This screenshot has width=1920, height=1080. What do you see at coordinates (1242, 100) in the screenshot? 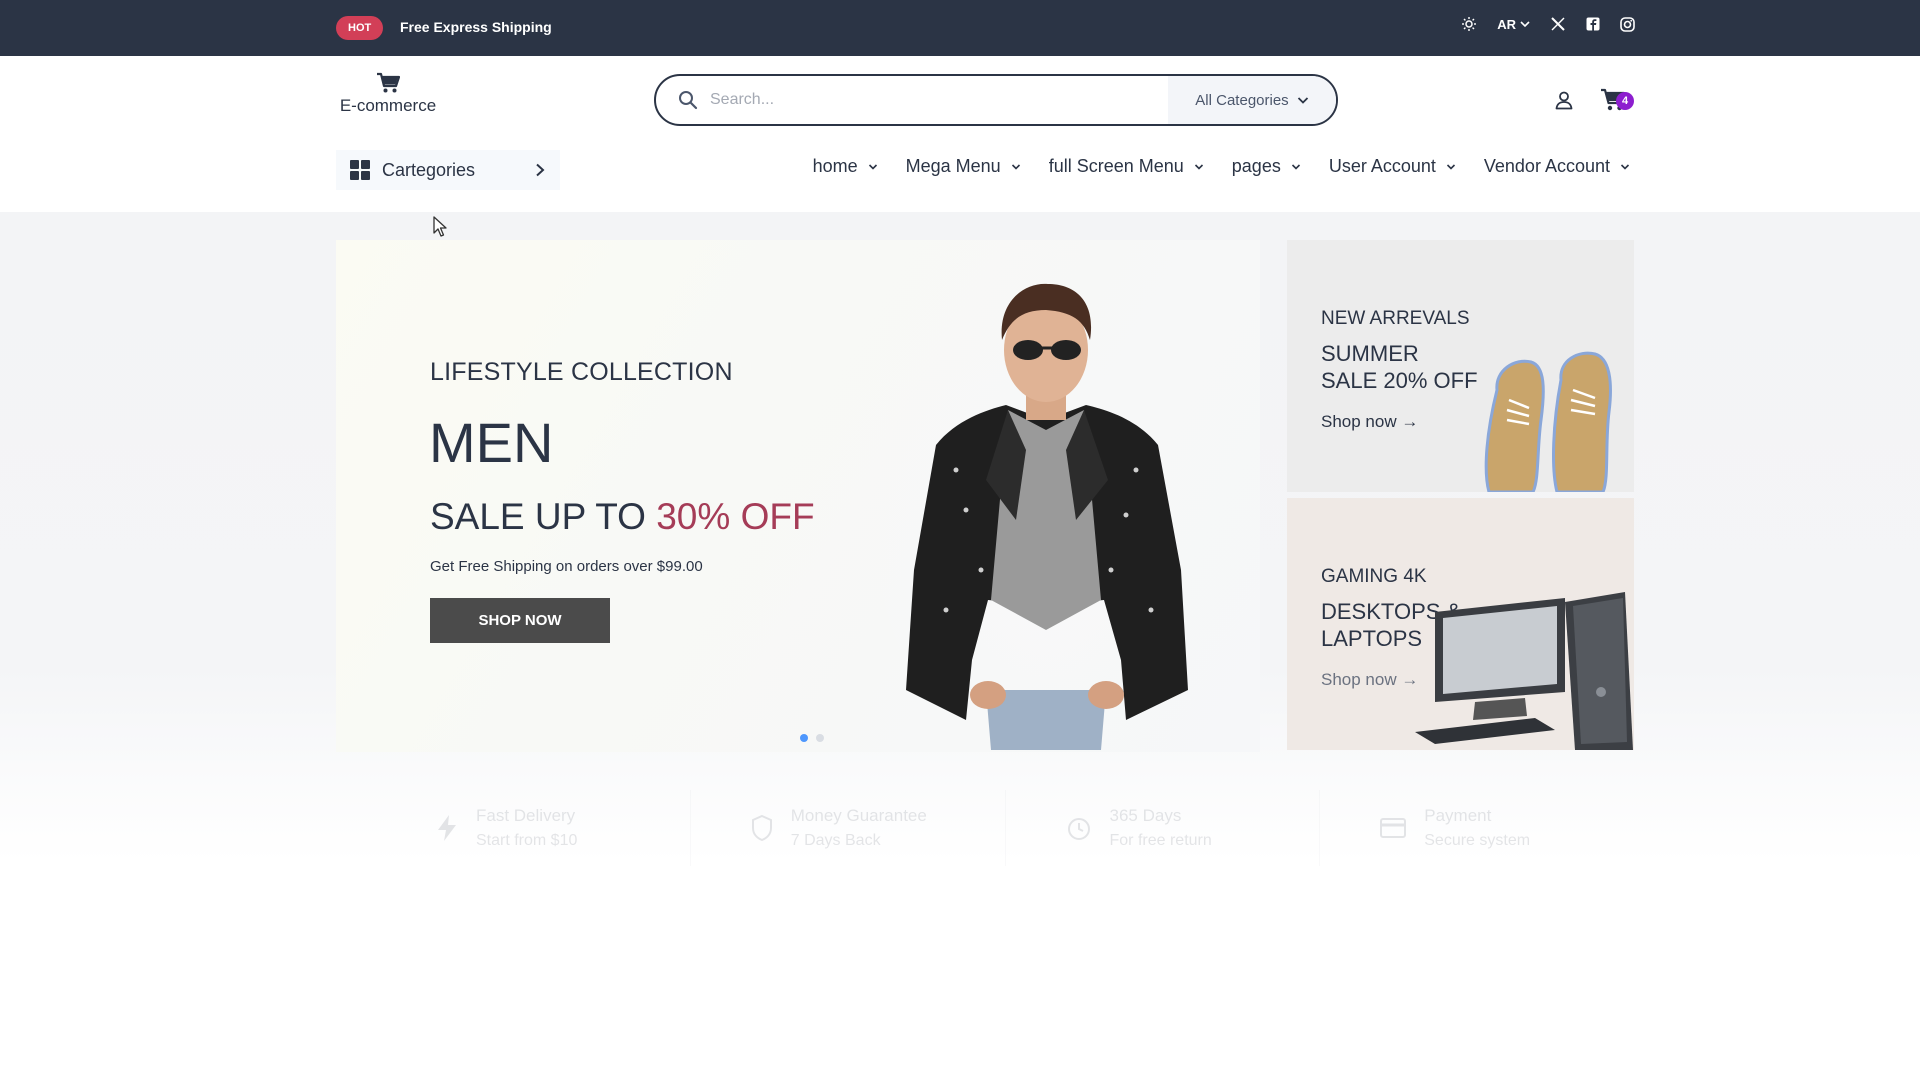
I see `category-select-label: All Categories` at bounding box center [1242, 100].